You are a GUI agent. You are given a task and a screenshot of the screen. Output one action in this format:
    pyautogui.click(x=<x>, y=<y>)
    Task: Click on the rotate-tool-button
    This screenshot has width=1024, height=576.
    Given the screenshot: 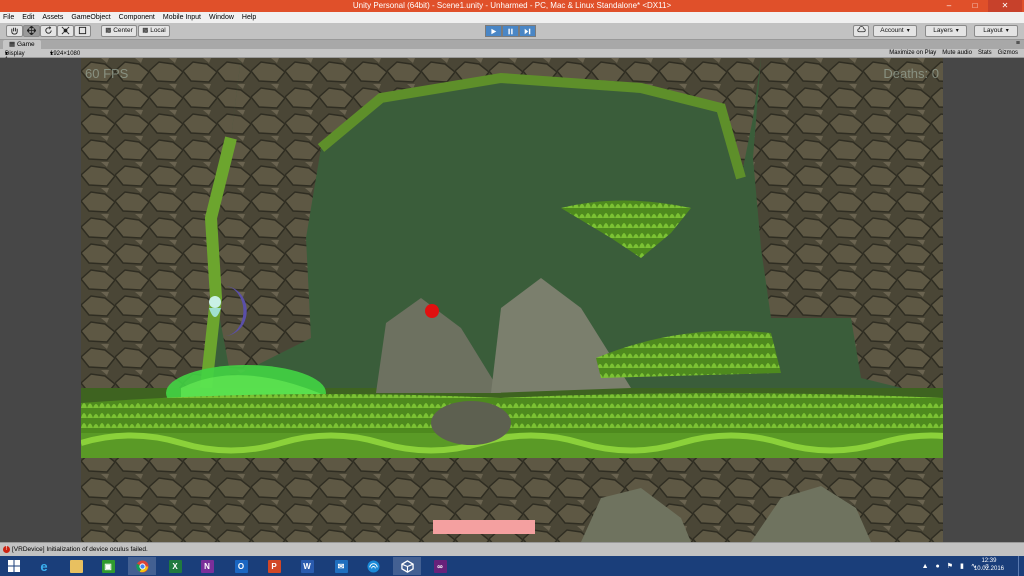 What is the action you would take?
    pyautogui.click(x=48, y=31)
    